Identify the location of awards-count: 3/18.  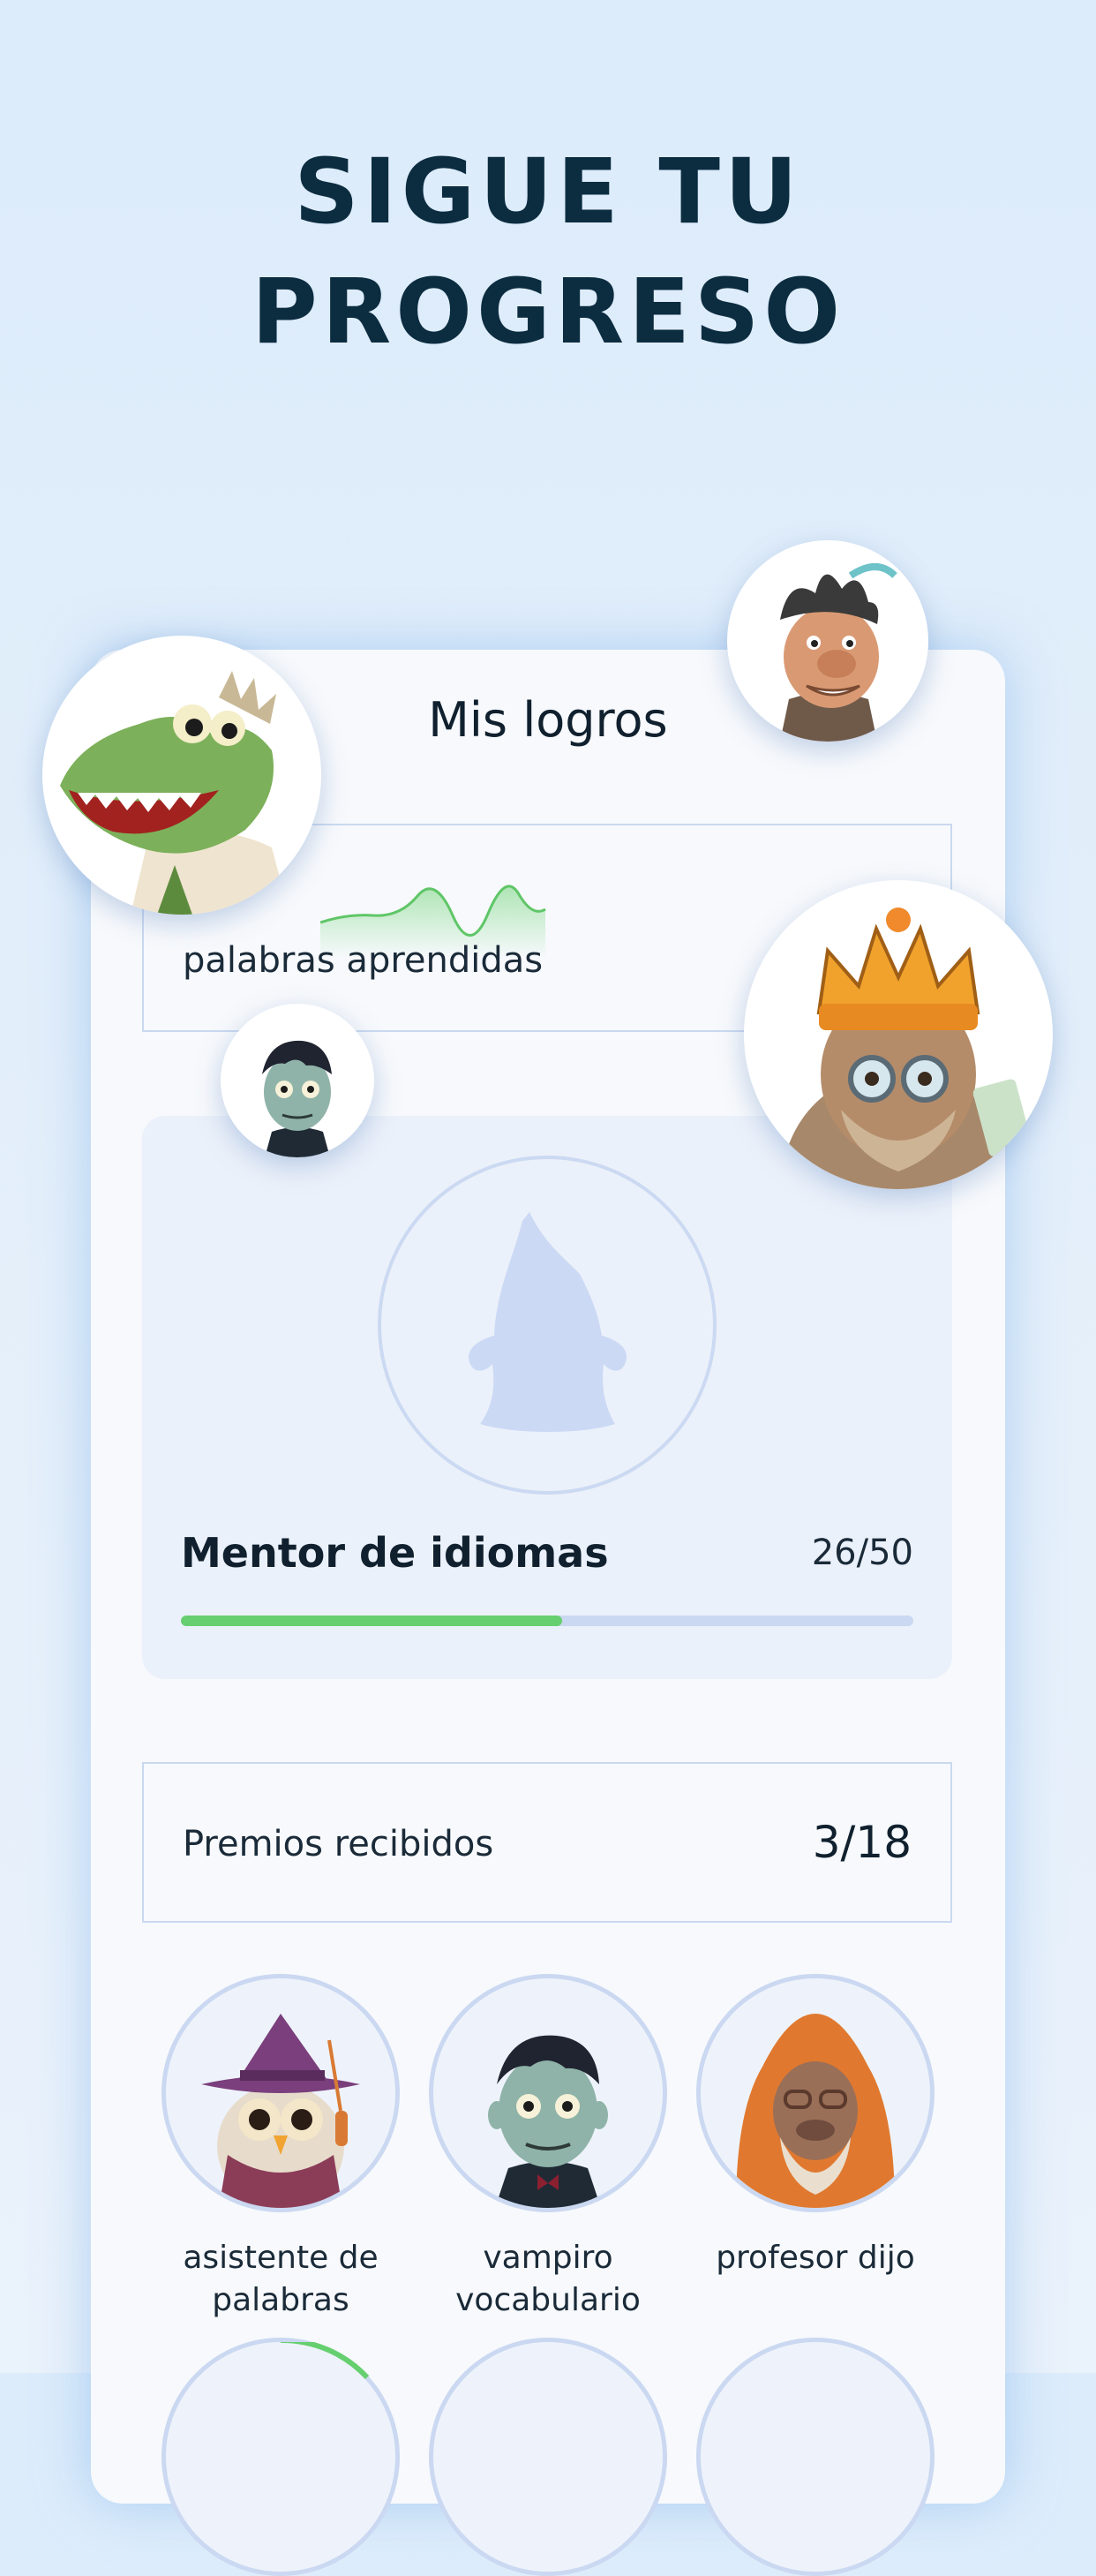
(862, 1843).